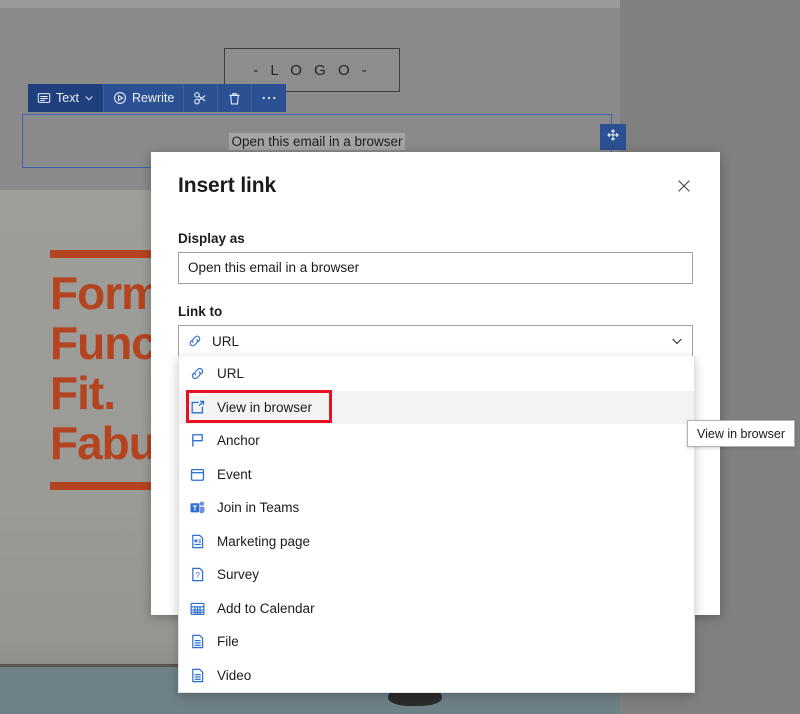 The width and height of the screenshot is (800, 714). Describe the element at coordinates (227, 185) in the screenshot. I see `dialog-title: Insert link` at that location.